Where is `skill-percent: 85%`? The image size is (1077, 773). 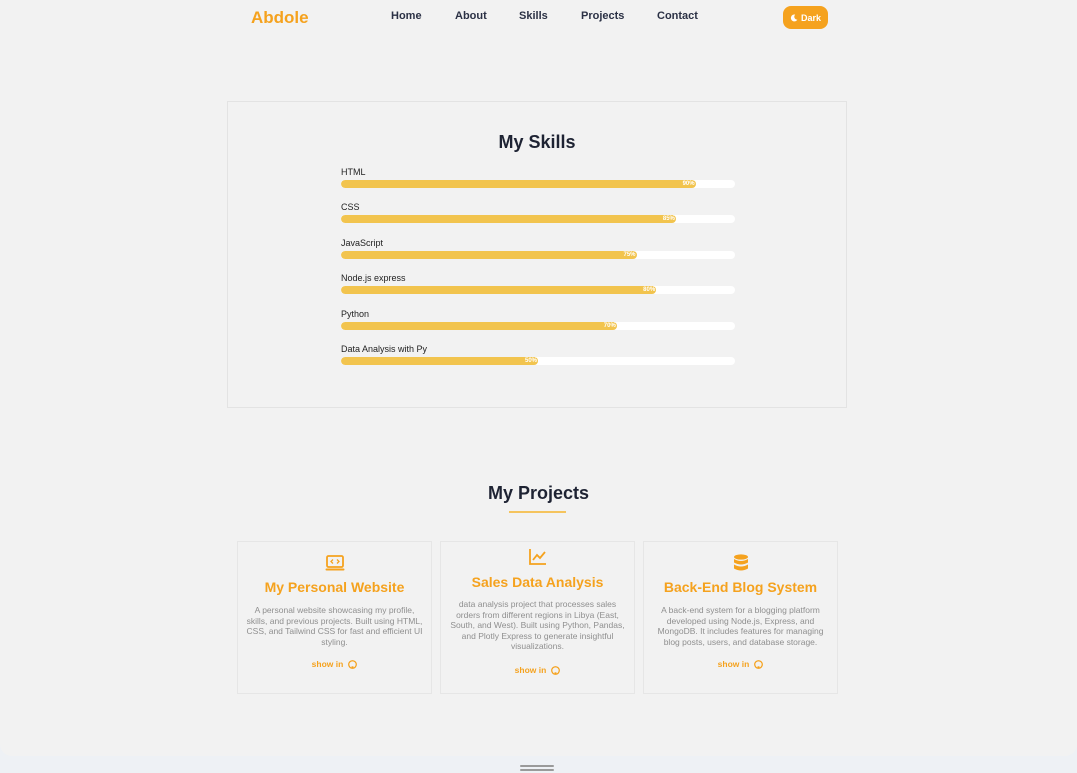 skill-percent: 85% is located at coordinates (668, 219).